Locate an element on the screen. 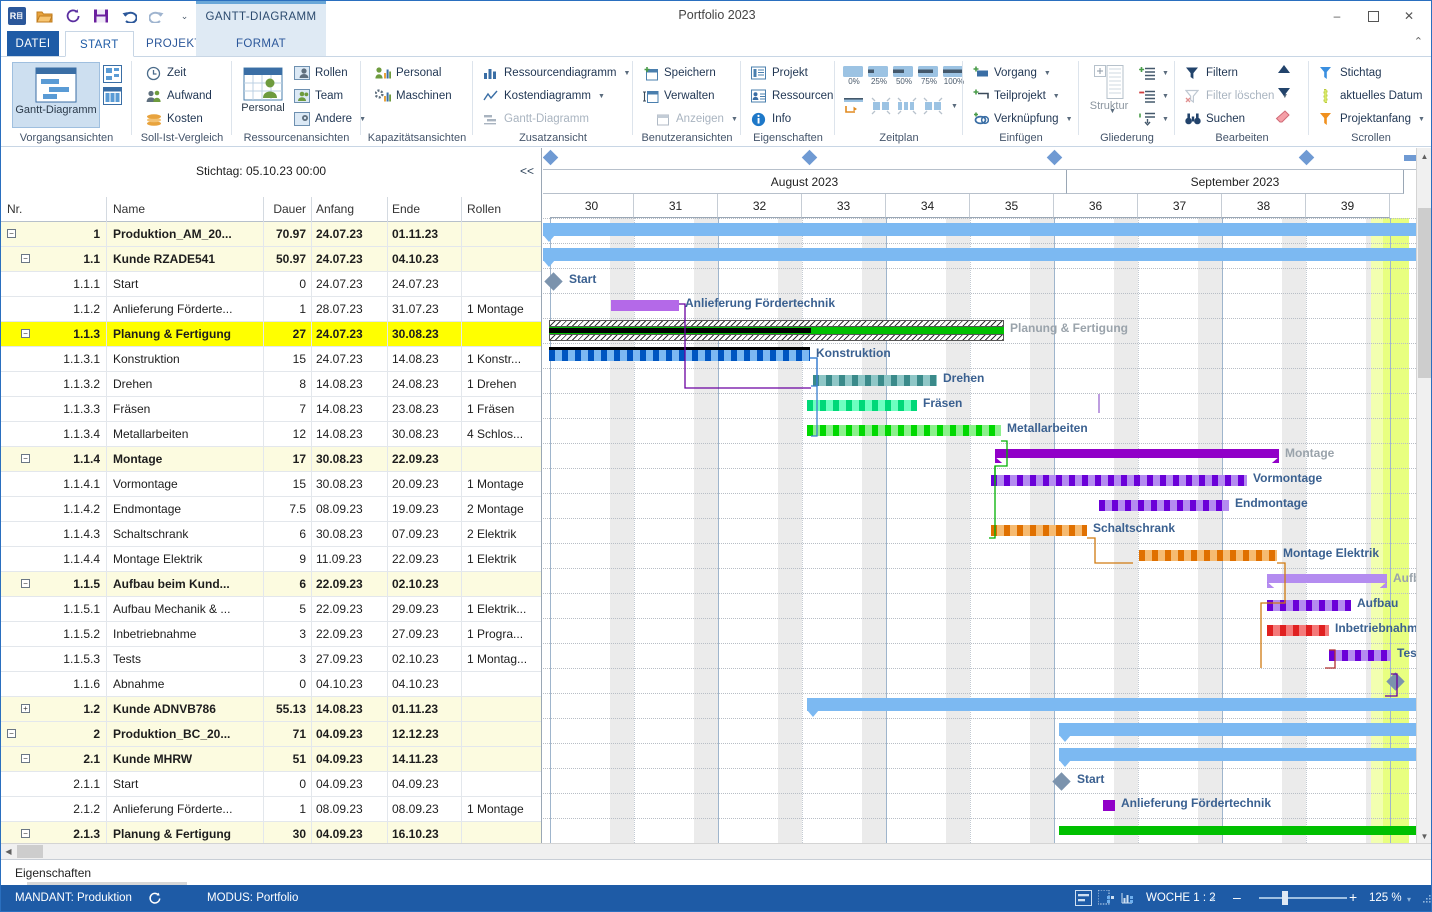 Image resolution: width=1432 pixels, height=912 pixels. grip-icon is located at coordinates (1425, 898).